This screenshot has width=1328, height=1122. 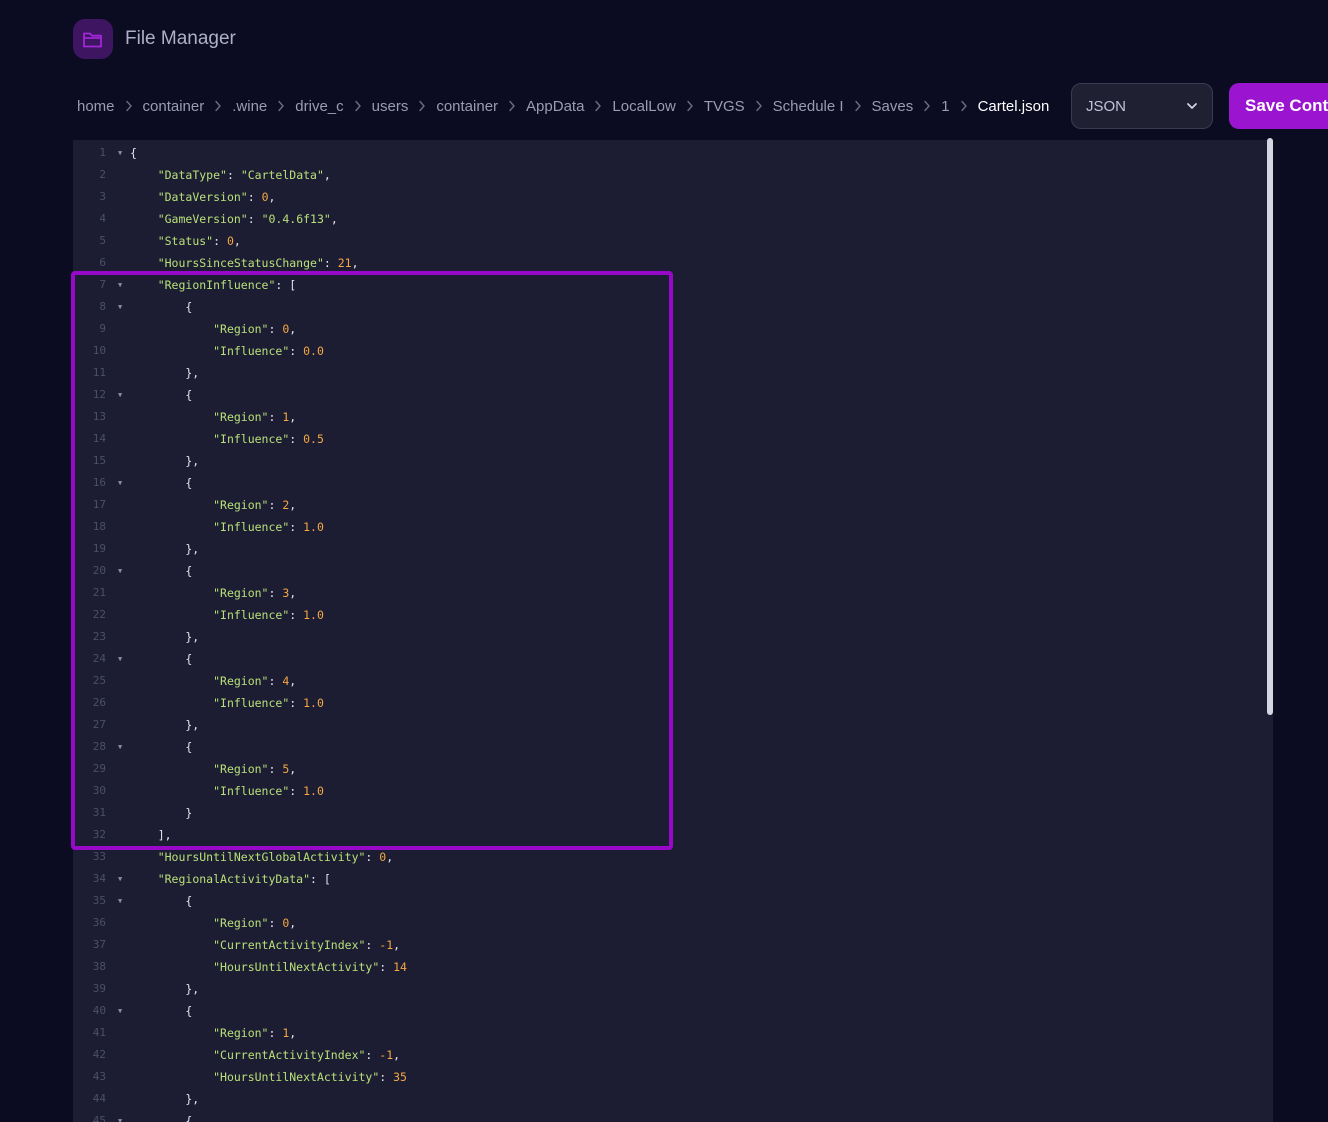 I want to click on folder-icon, so click(x=92, y=40).